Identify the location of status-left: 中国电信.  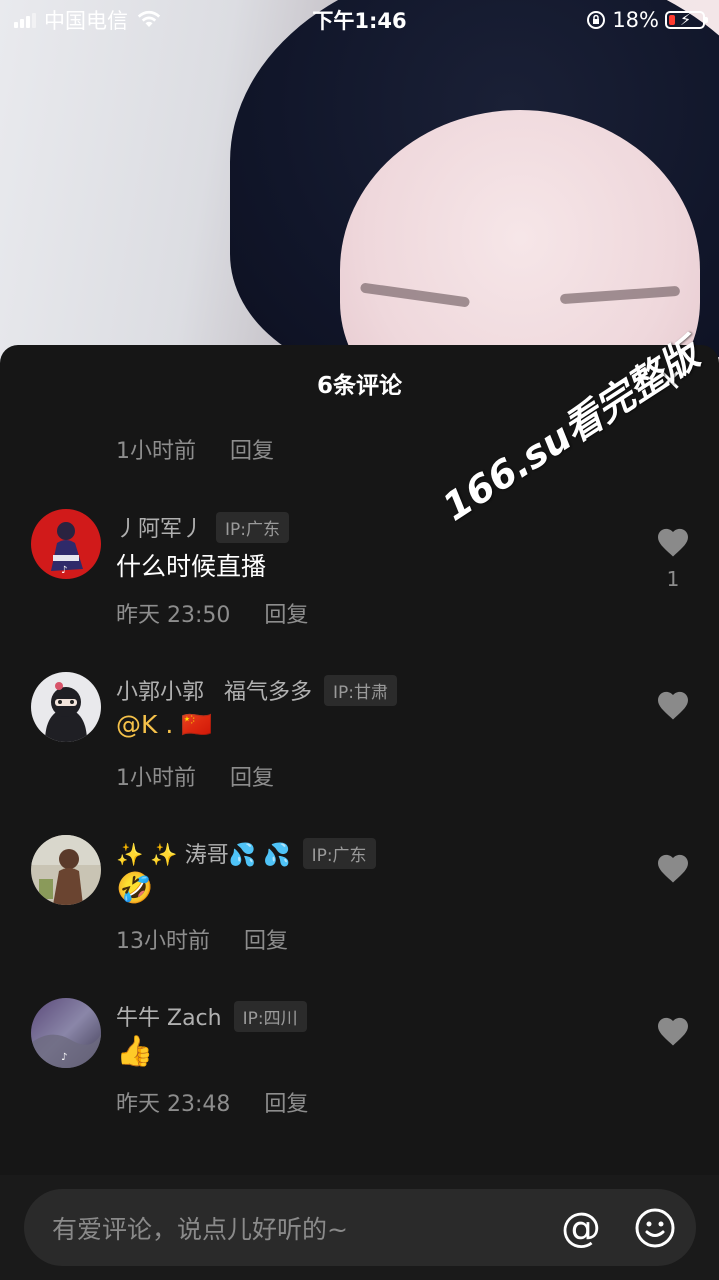
(88, 20).